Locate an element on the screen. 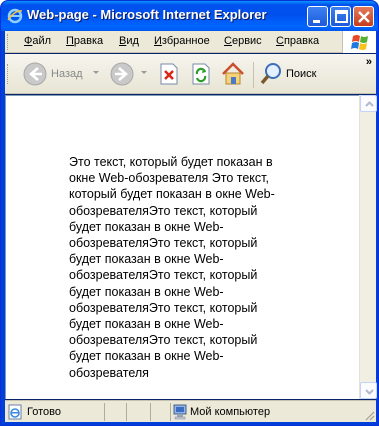 Image resolution: width=379 pixels, height=426 pixels. windows-flag-icon is located at coordinates (359, 42).